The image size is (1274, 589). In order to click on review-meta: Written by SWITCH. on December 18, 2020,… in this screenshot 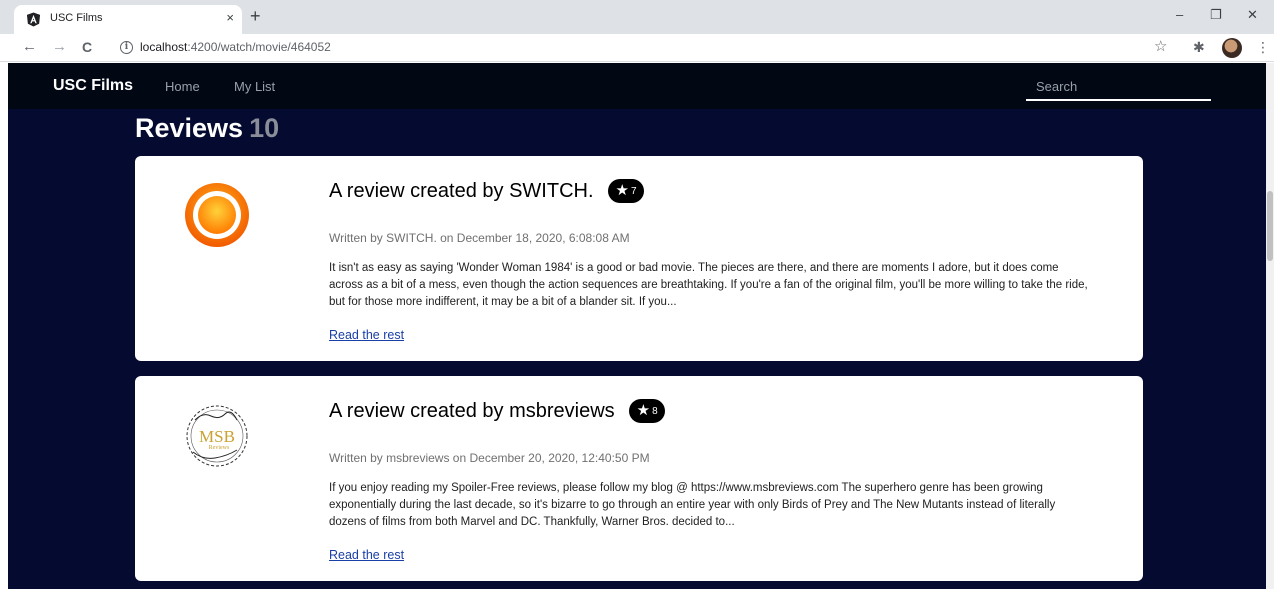, I will do `click(479, 238)`.